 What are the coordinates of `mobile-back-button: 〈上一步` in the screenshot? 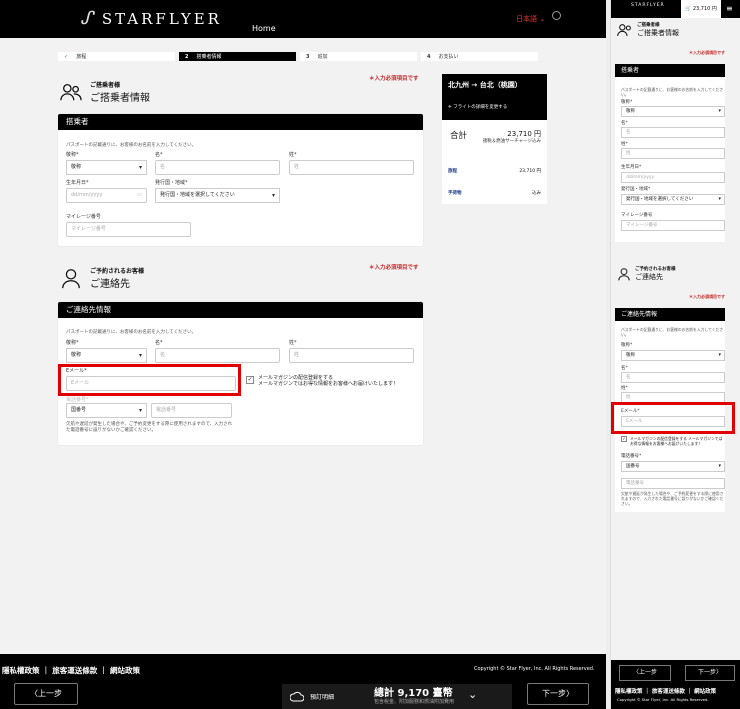 It's located at (645, 673).